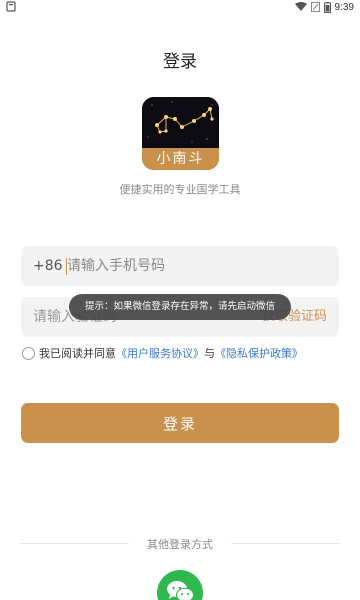 This screenshot has height=600, width=360. What do you see at coordinates (180, 159) in the screenshot?
I see `logo-text: 小南斗` at bounding box center [180, 159].